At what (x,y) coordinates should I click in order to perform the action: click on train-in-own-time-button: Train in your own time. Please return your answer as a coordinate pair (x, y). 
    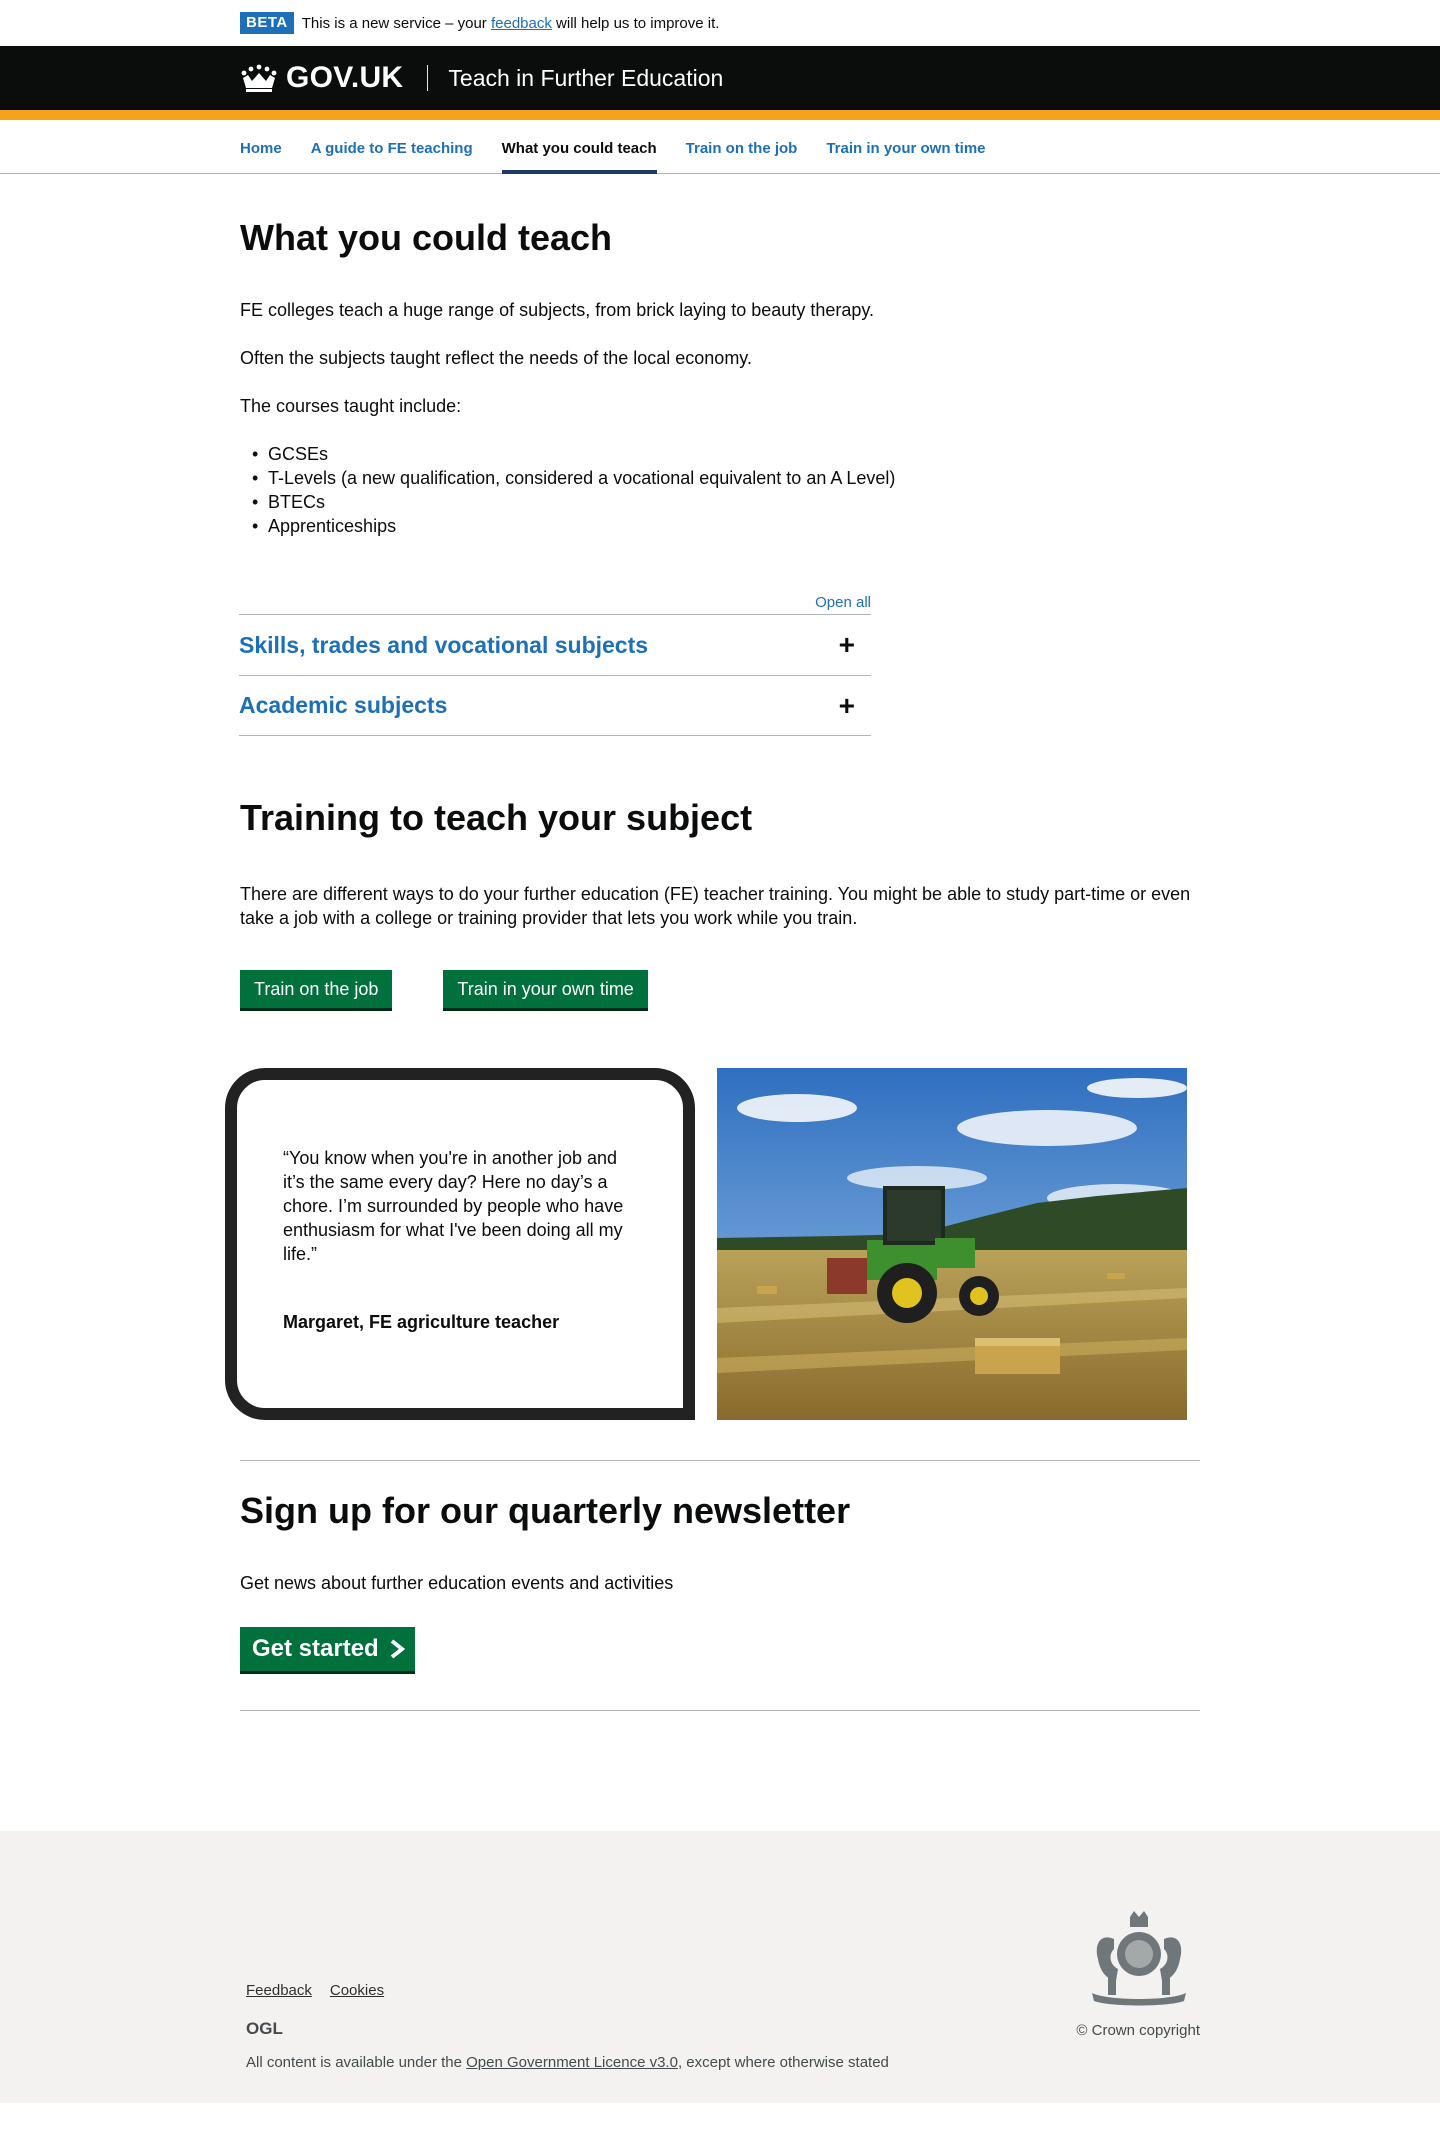
    Looking at the image, I should click on (545, 989).